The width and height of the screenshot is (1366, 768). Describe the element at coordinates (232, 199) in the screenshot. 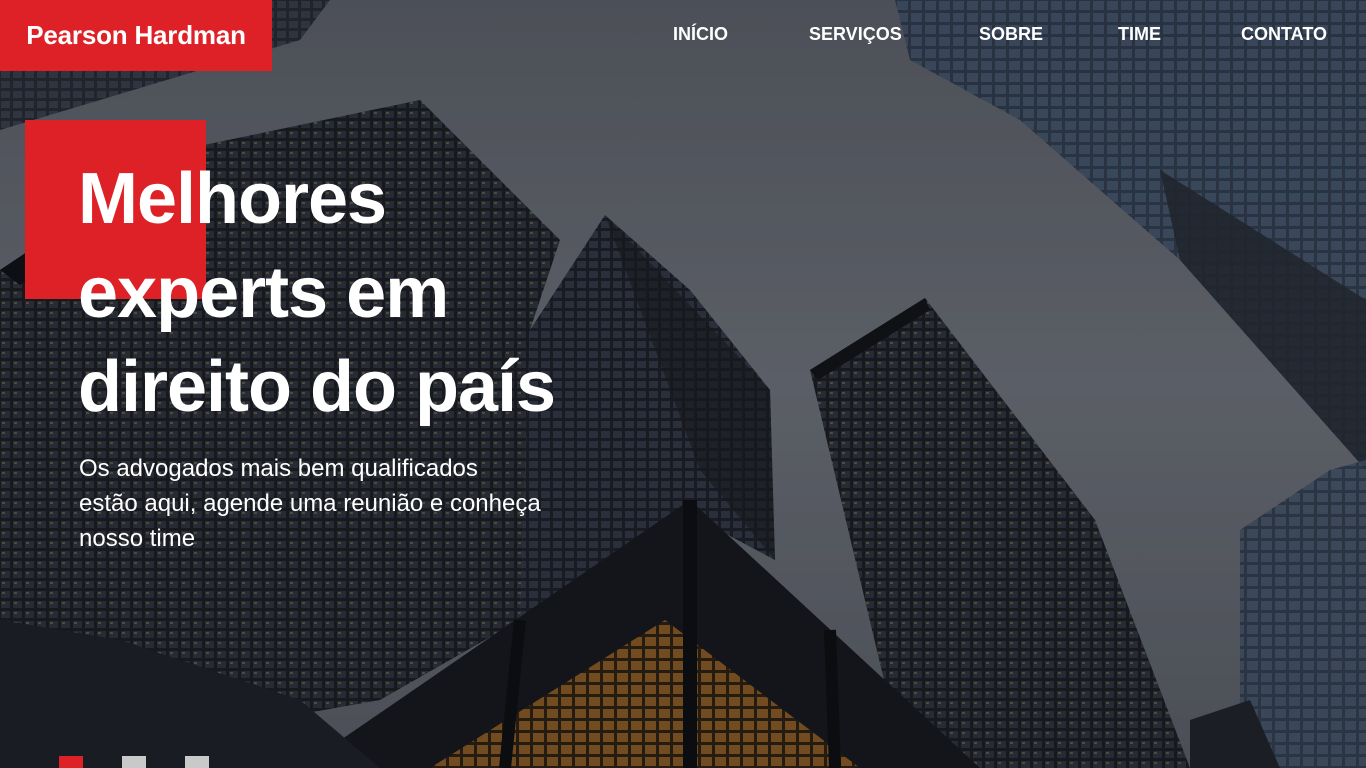

I see `headline-line: Melhores` at that location.